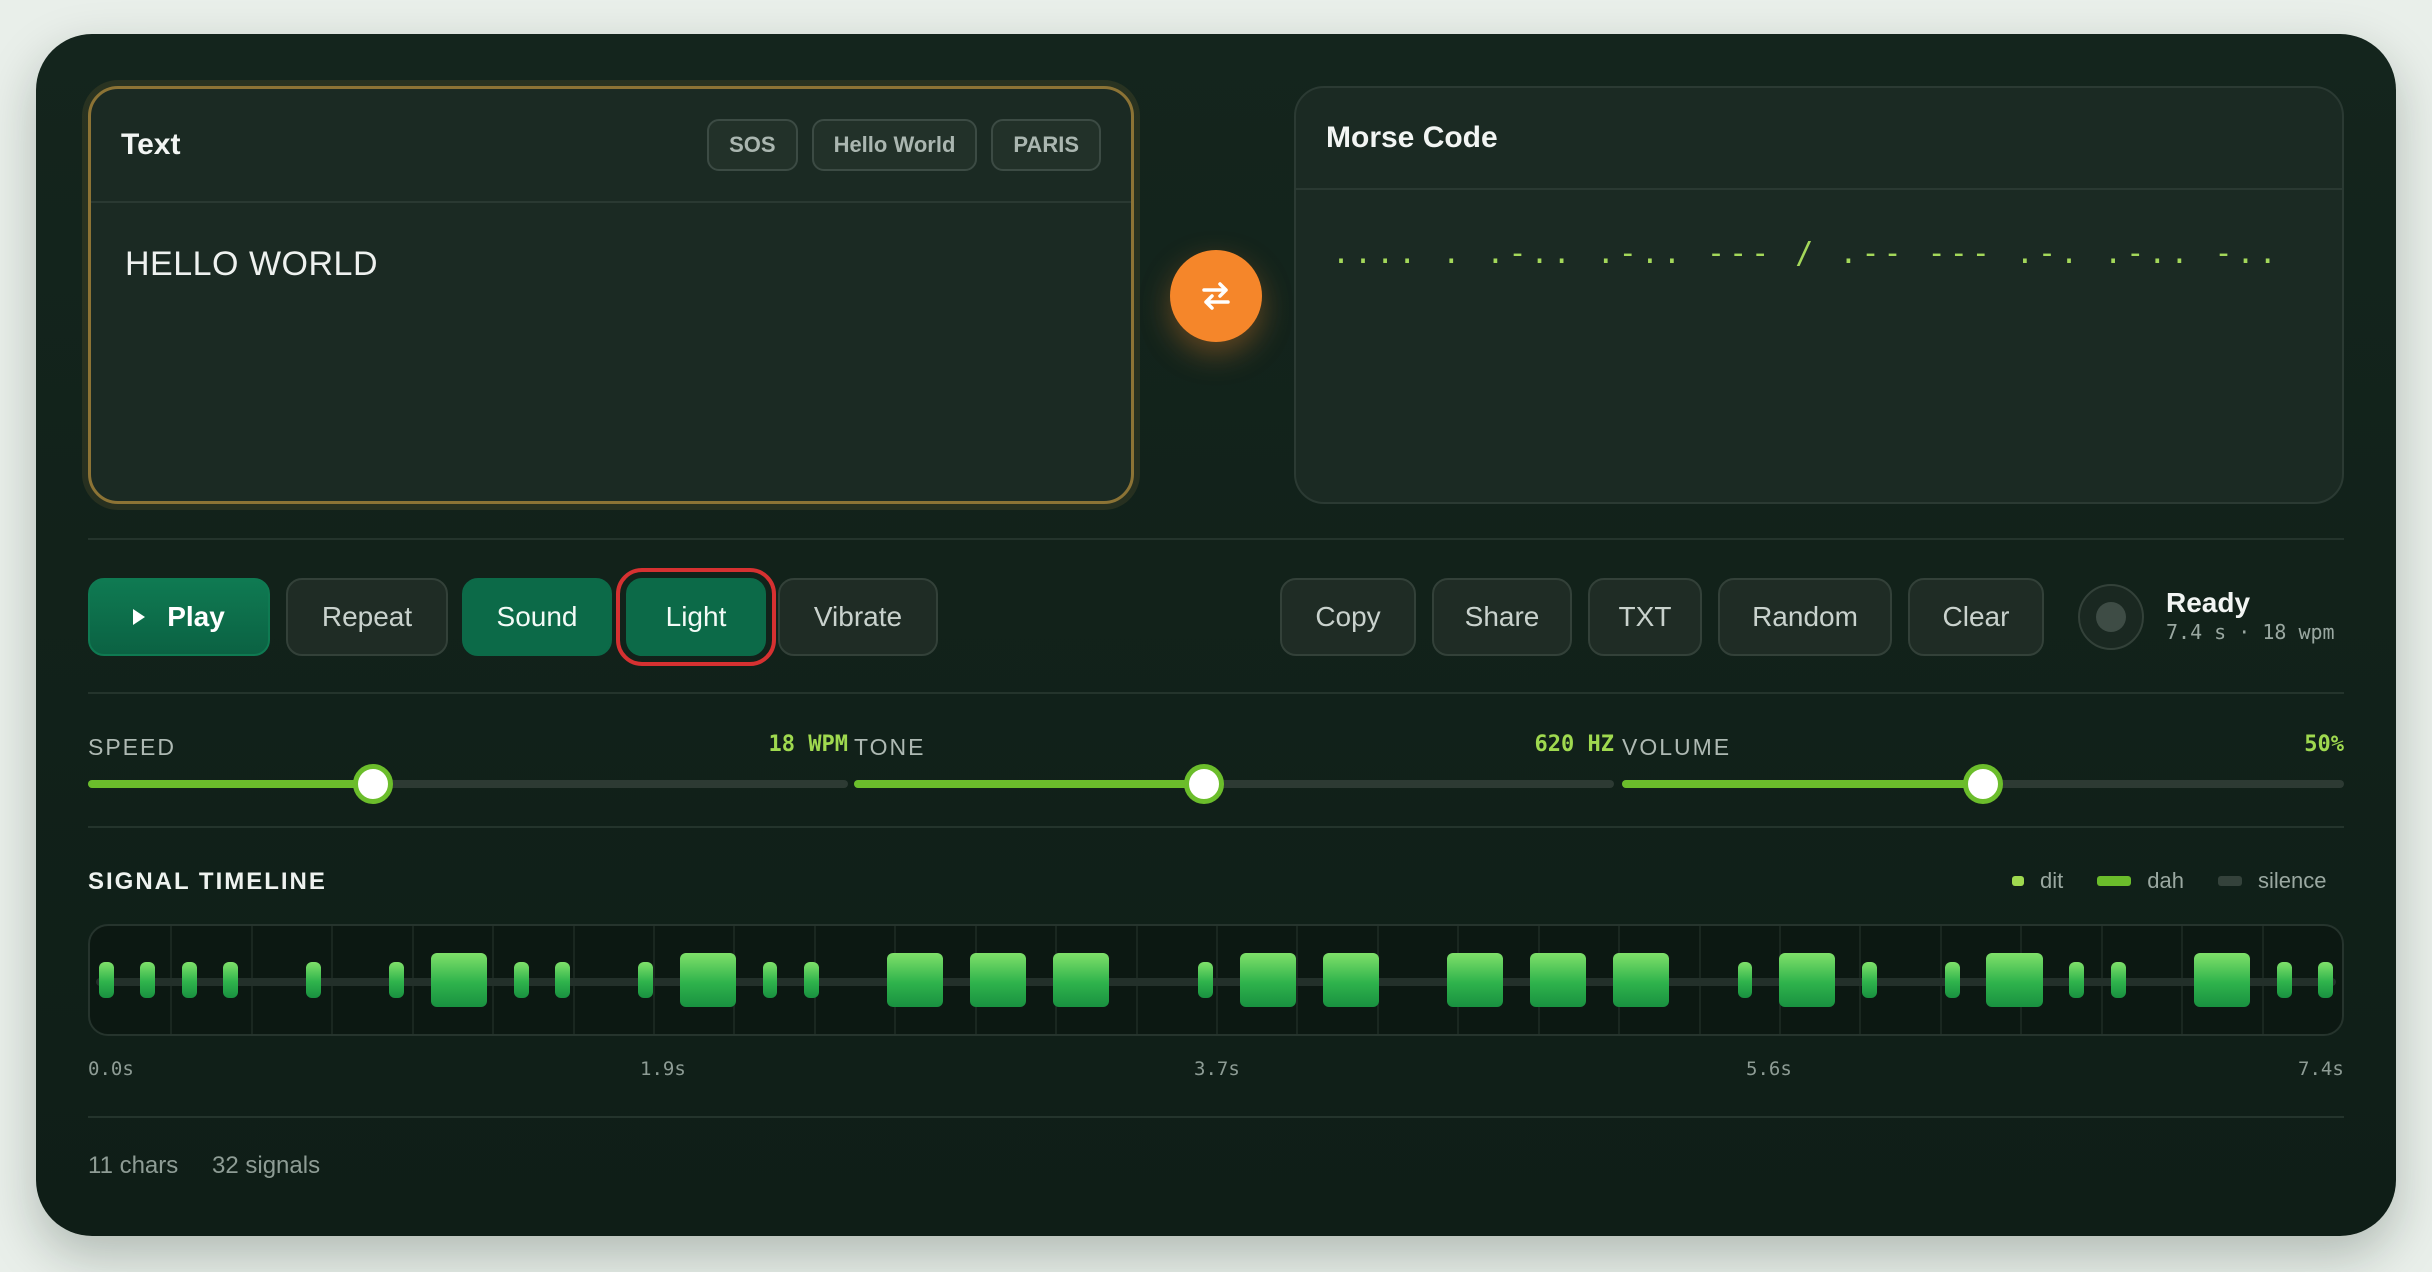 Image resolution: width=2432 pixels, height=1272 pixels. What do you see at coordinates (1348, 617) in the screenshot?
I see `copy-button: Copy` at bounding box center [1348, 617].